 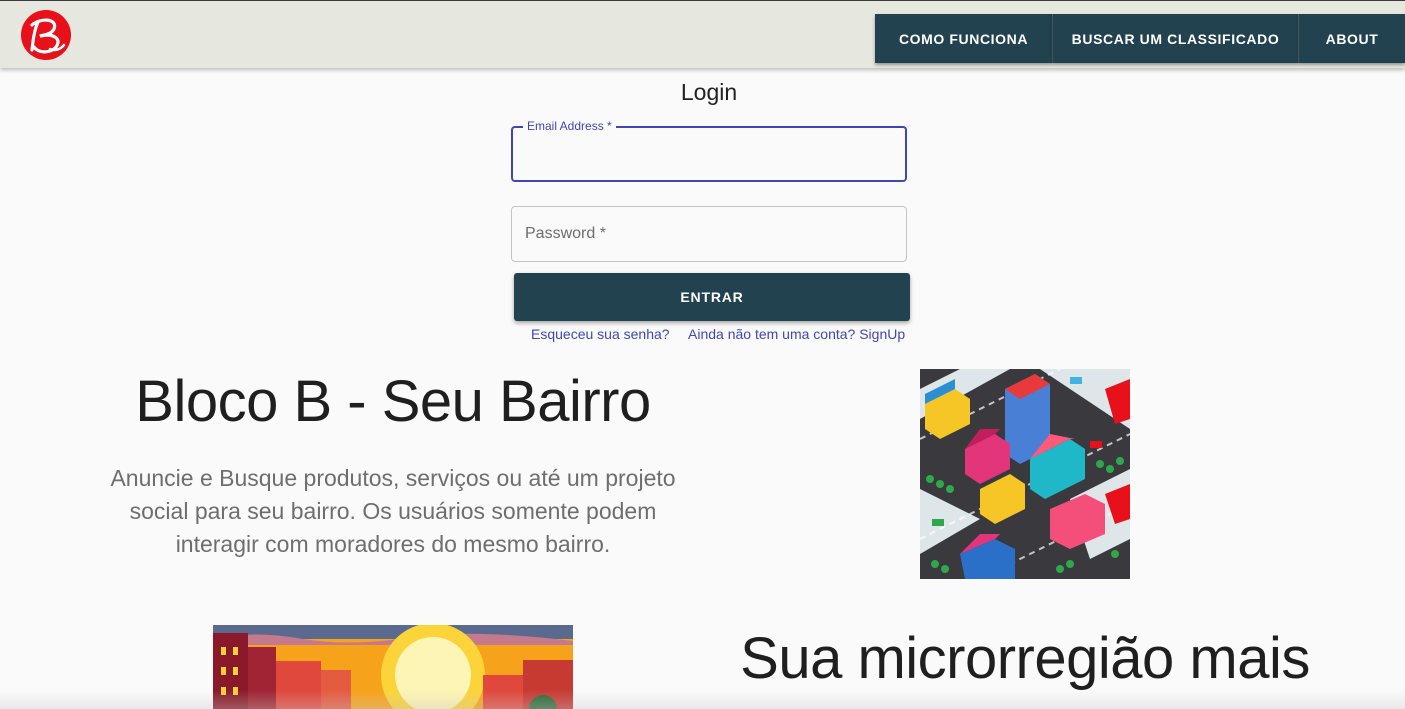 What do you see at coordinates (709, 92) in the screenshot?
I see `login-title: Login` at bounding box center [709, 92].